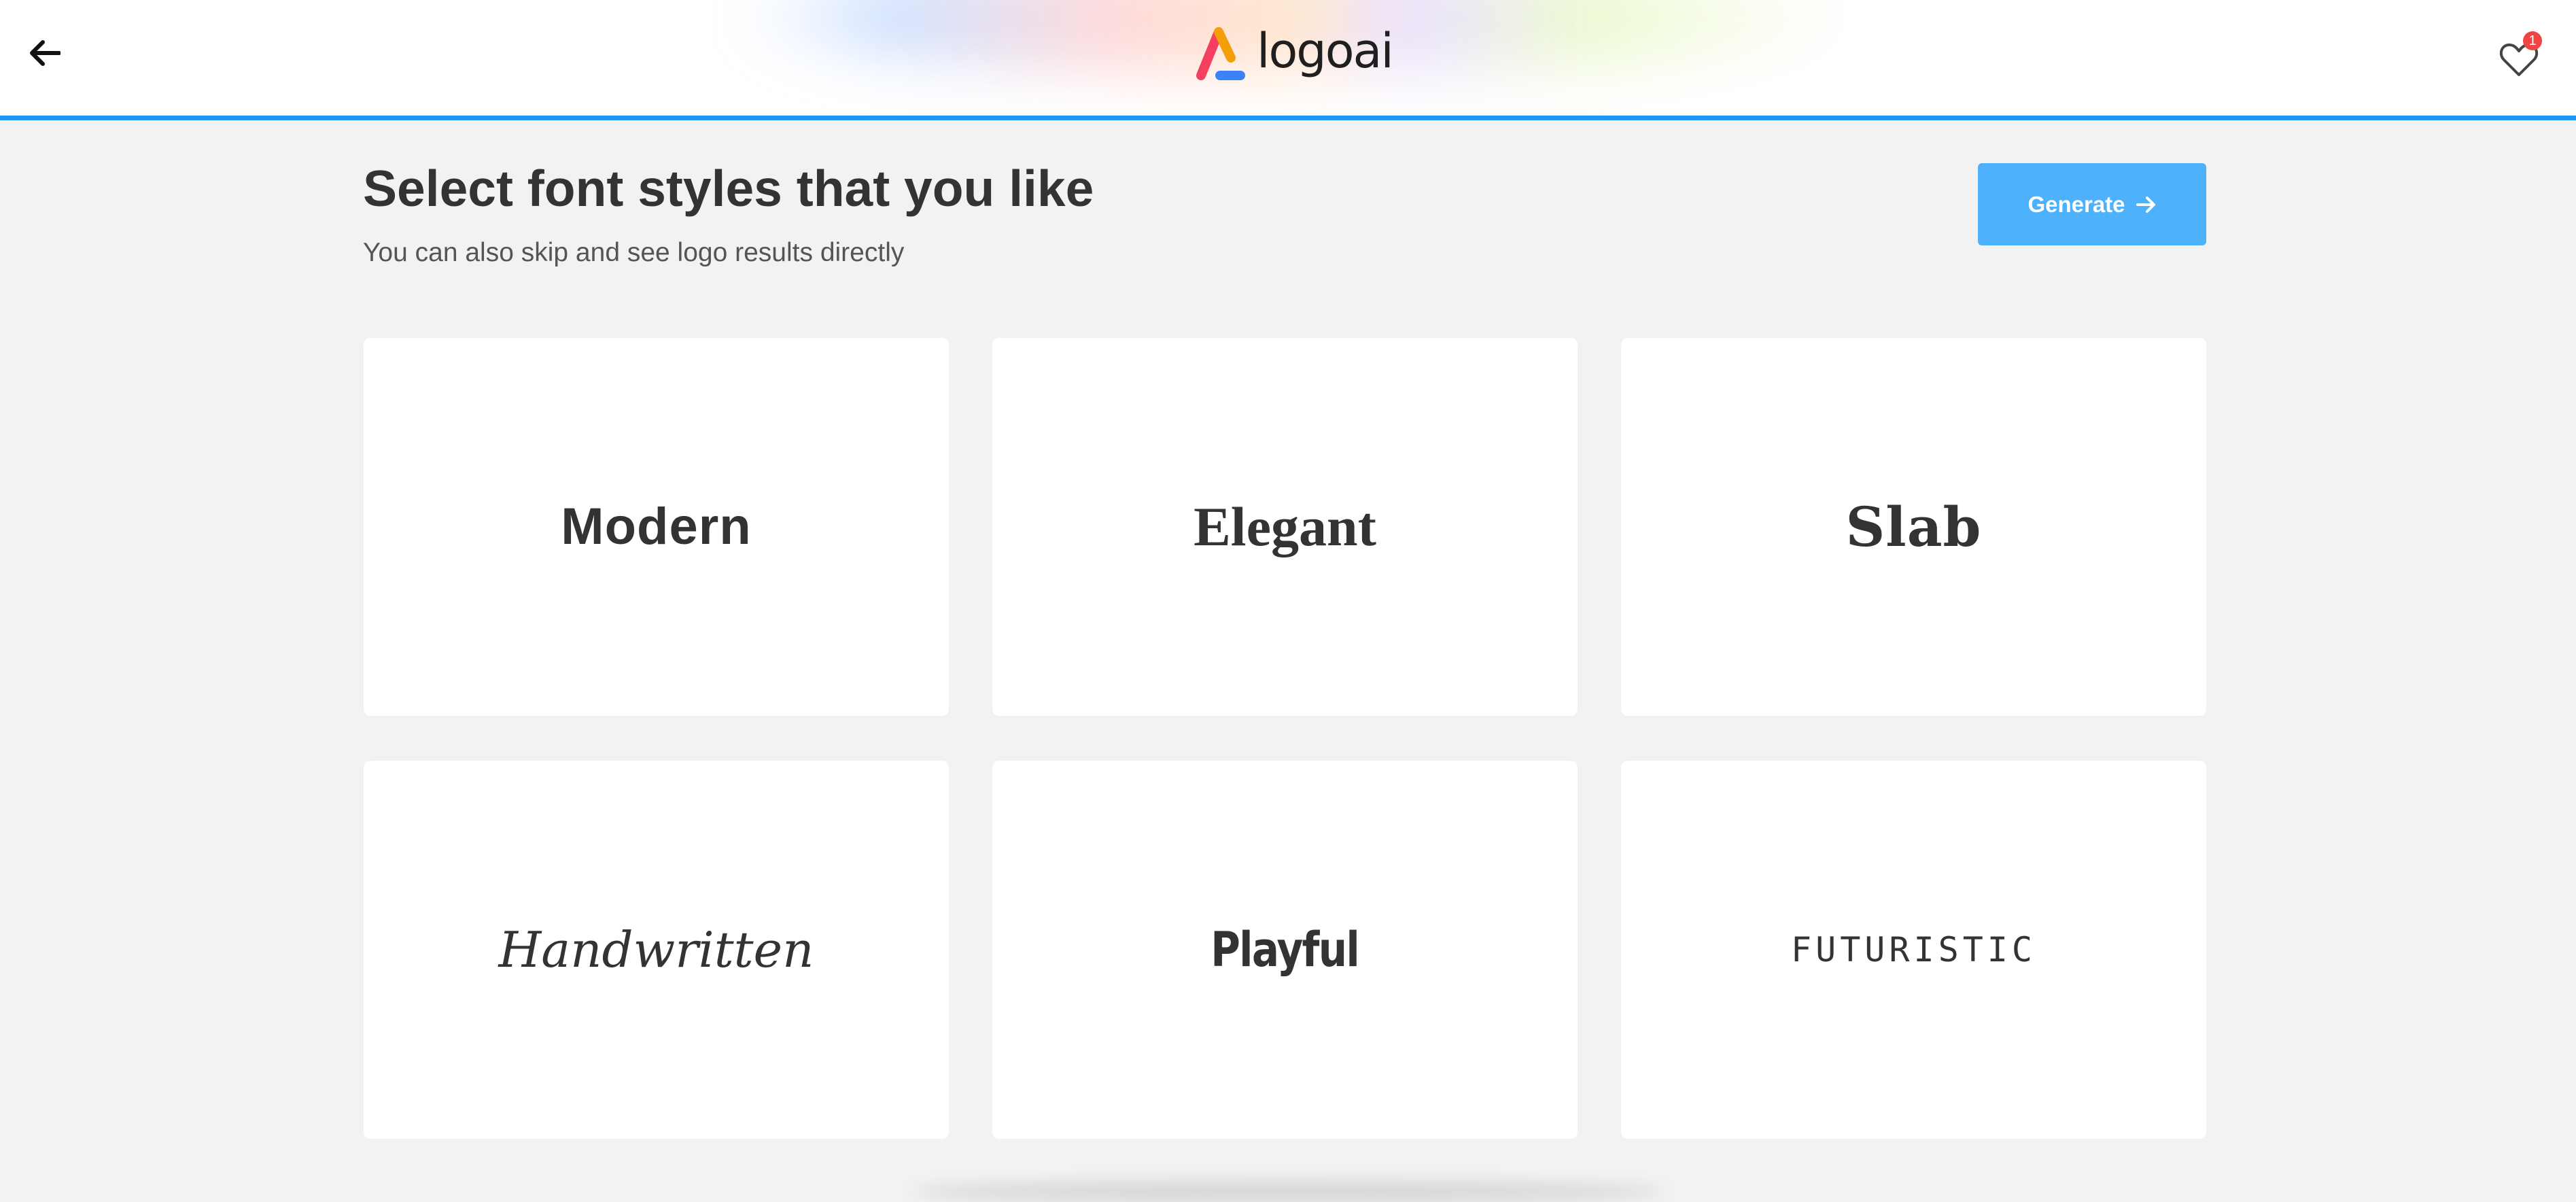 Image resolution: width=2576 pixels, height=1202 pixels. I want to click on back-button, so click(45, 53).